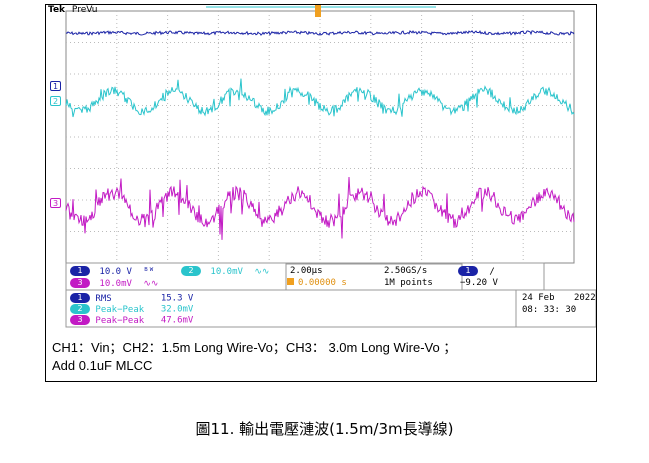 This screenshot has height=463, width=649. Describe the element at coordinates (290, 281) in the screenshot. I see `trigger-icon` at that location.